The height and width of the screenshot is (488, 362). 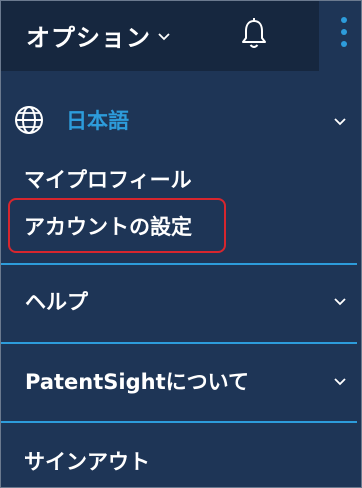 I want to click on top-bar: オプション, so click(x=160, y=36).